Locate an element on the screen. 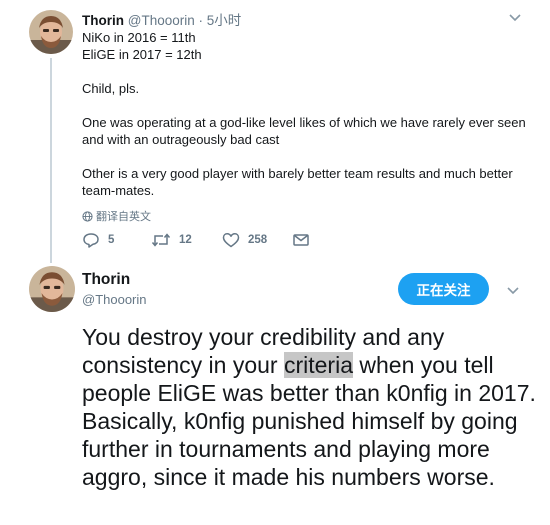 Image resolution: width=550 pixels, height=525 pixels. highlighted-text: criteria is located at coordinates (318, 365).